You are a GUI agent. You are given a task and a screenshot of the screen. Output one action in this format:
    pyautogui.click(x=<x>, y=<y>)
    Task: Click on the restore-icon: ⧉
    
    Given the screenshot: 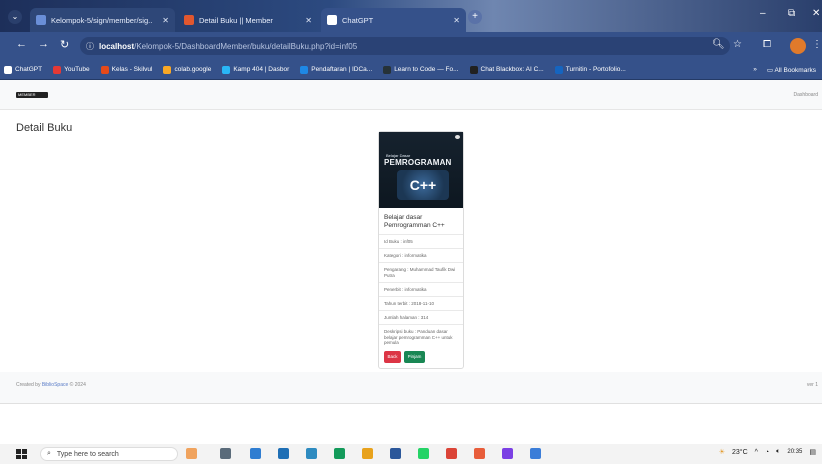 What is the action you would take?
    pyautogui.click(x=791, y=13)
    